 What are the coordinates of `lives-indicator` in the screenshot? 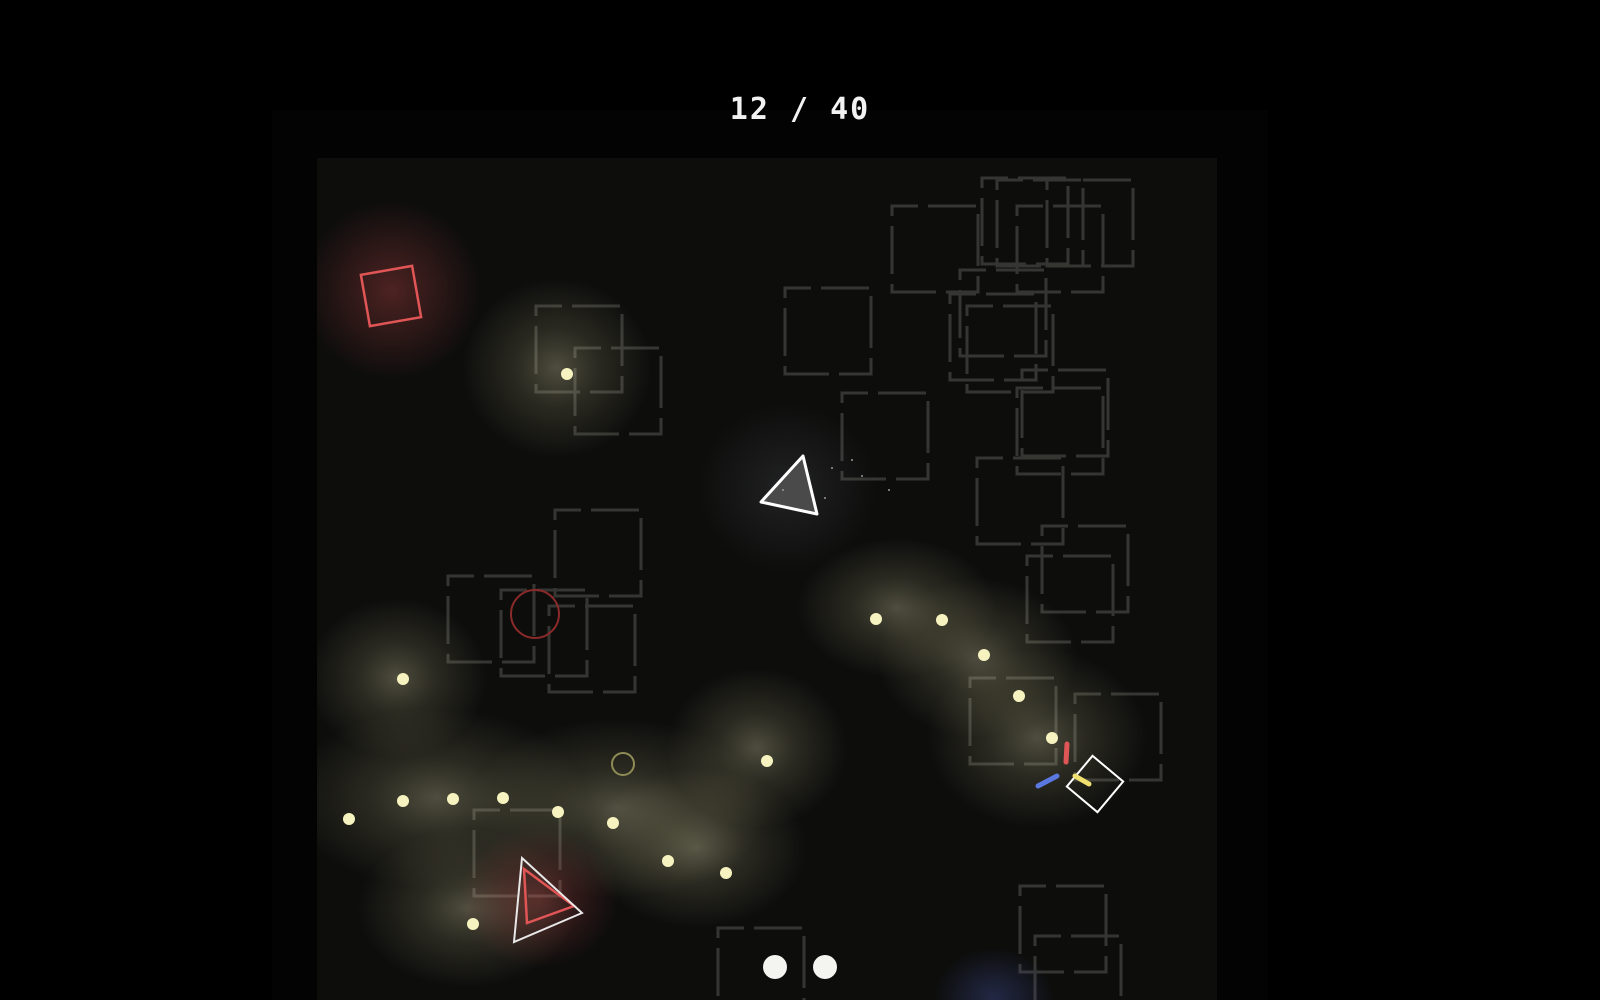 It's located at (800, 968).